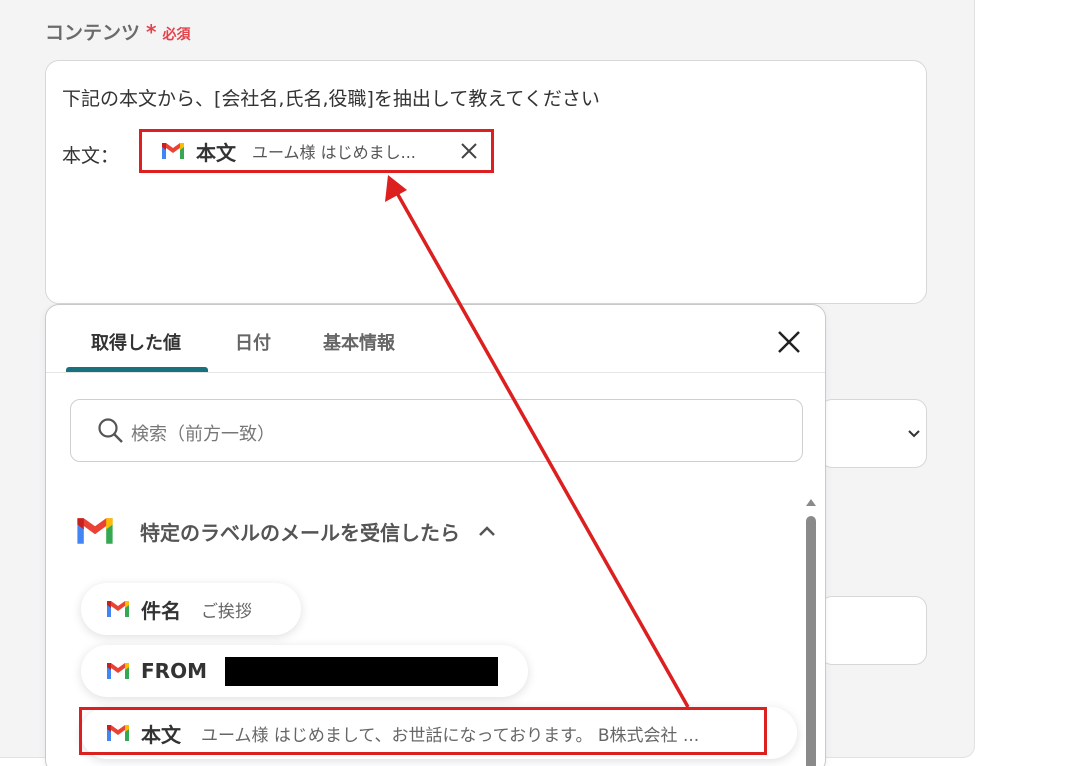 This screenshot has height=766, width=1067. Describe the element at coordinates (873, 630) in the screenshot. I see `background-input` at that location.